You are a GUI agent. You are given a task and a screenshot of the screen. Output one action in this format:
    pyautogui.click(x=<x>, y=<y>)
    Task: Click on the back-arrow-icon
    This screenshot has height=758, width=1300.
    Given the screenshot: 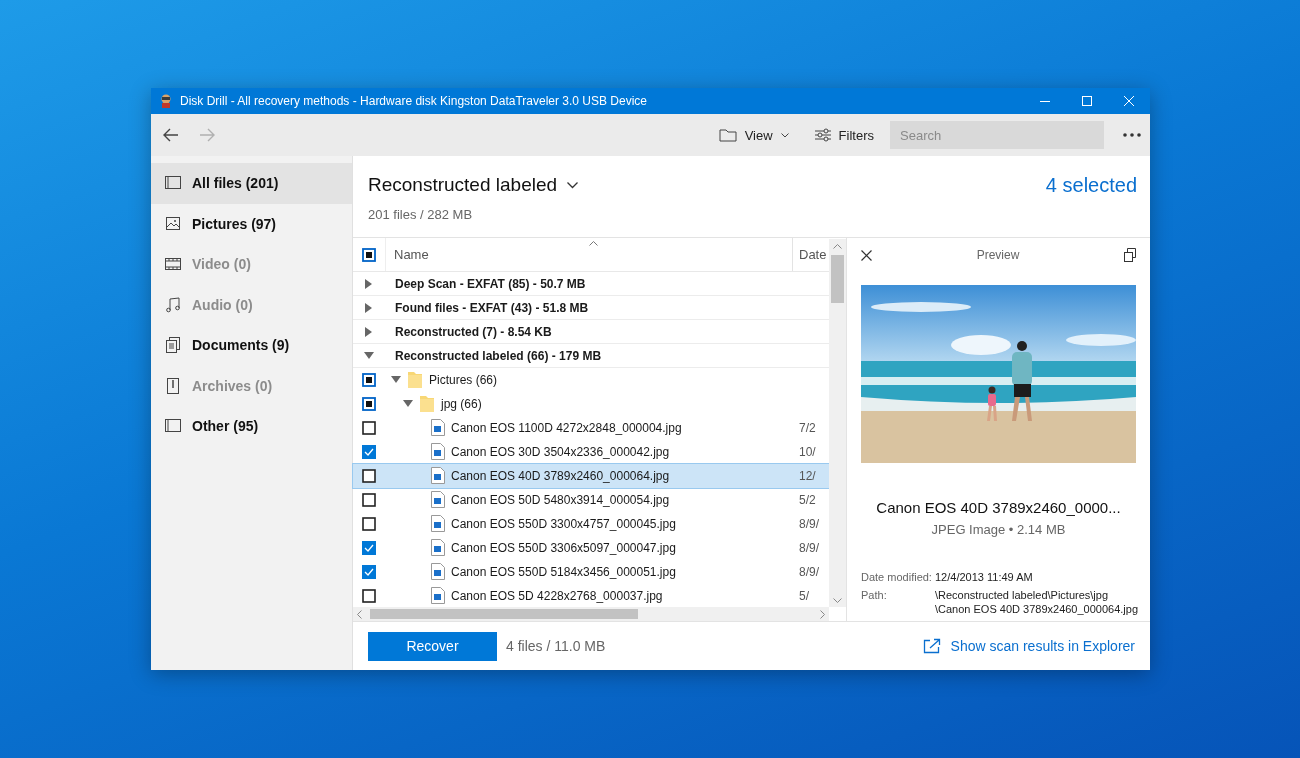 What is the action you would take?
    pyautogui.click(x=171, y=135)
    